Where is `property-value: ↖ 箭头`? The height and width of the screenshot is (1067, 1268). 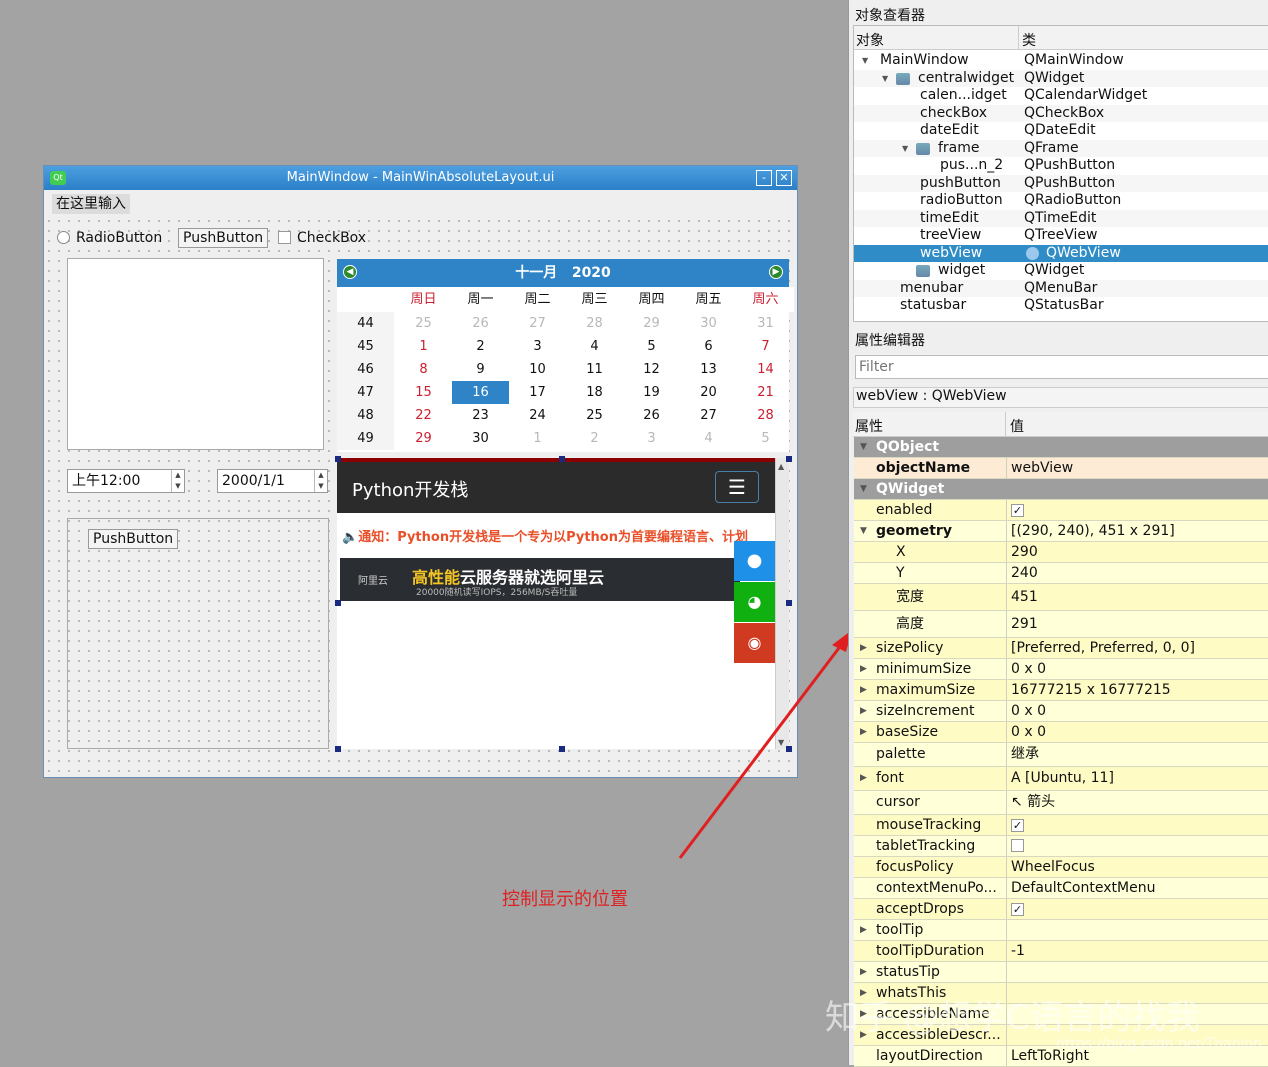
property-value: ↖ 箭头 is located at coordinates (1030, 802).